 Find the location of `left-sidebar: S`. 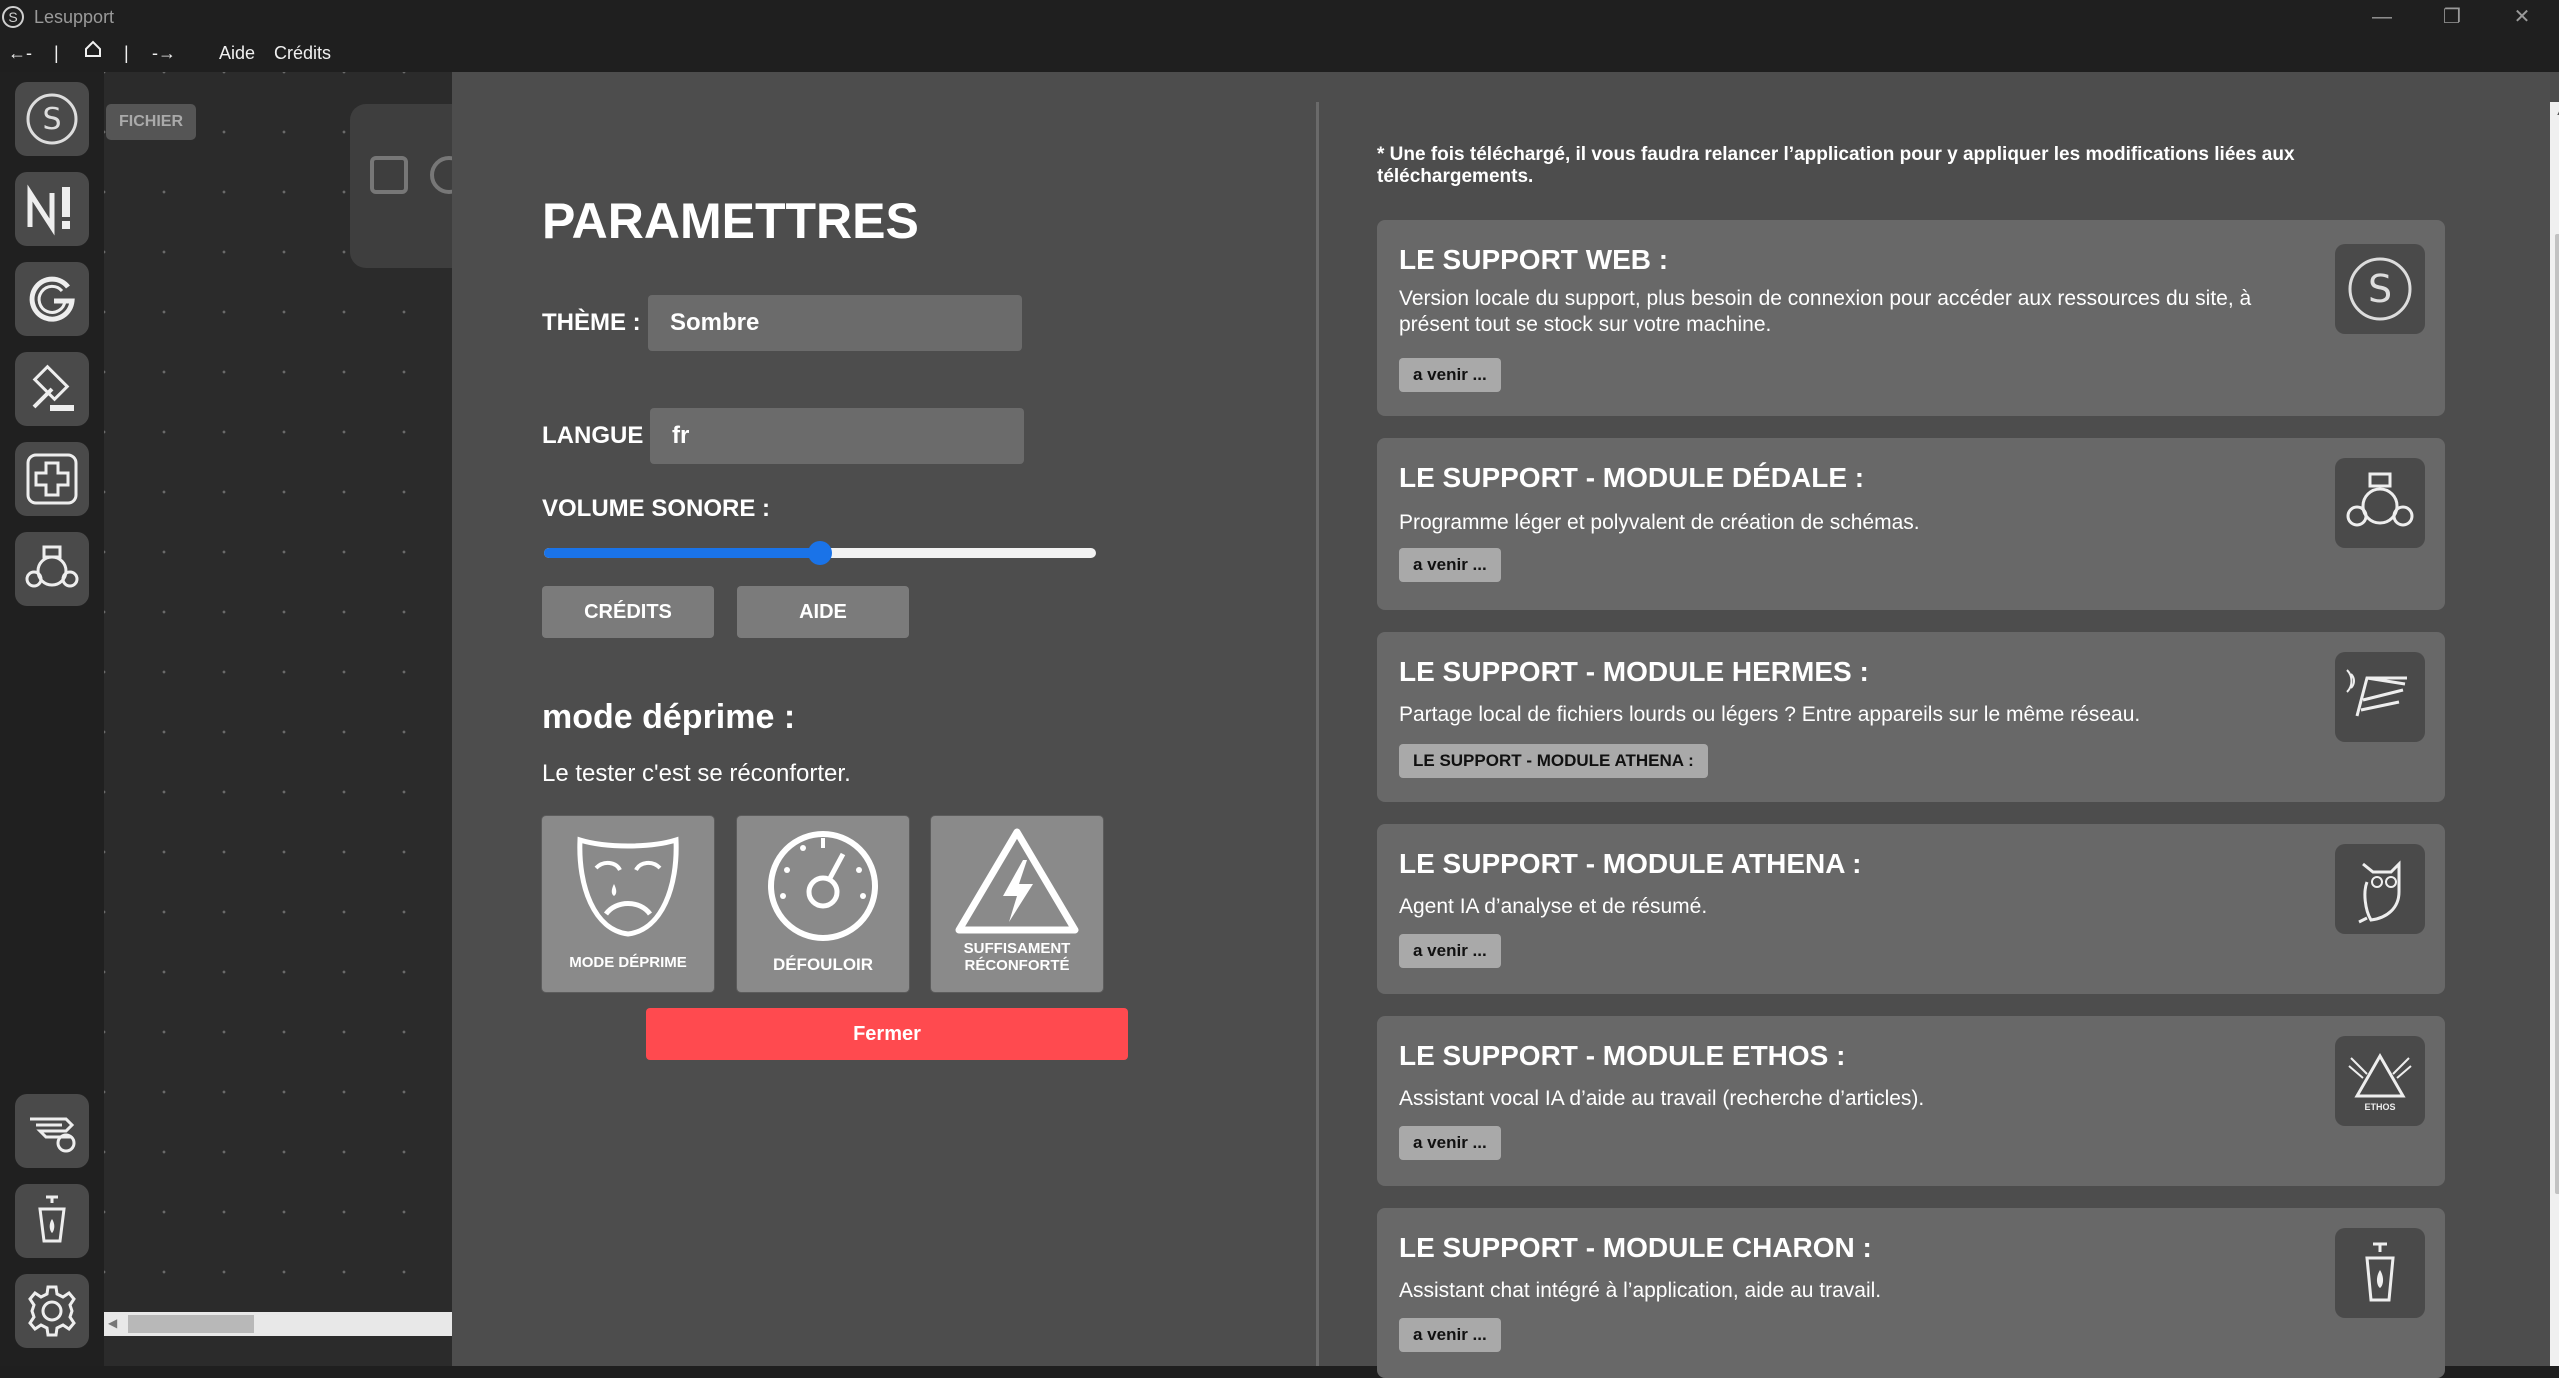

left-sidebar: S is located at coordinates (52, 719).